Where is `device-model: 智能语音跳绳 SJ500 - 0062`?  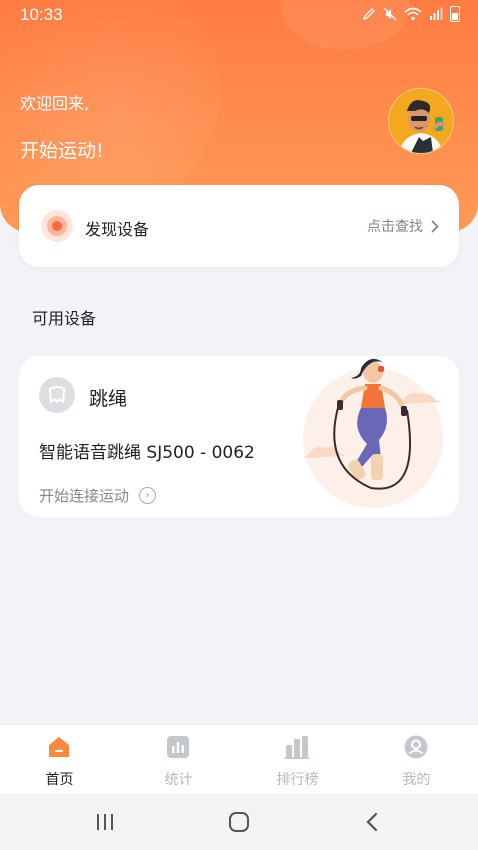 device-model: 智能语音跳绳 SJ500 - 0062 is located at coordinates (147, 453).